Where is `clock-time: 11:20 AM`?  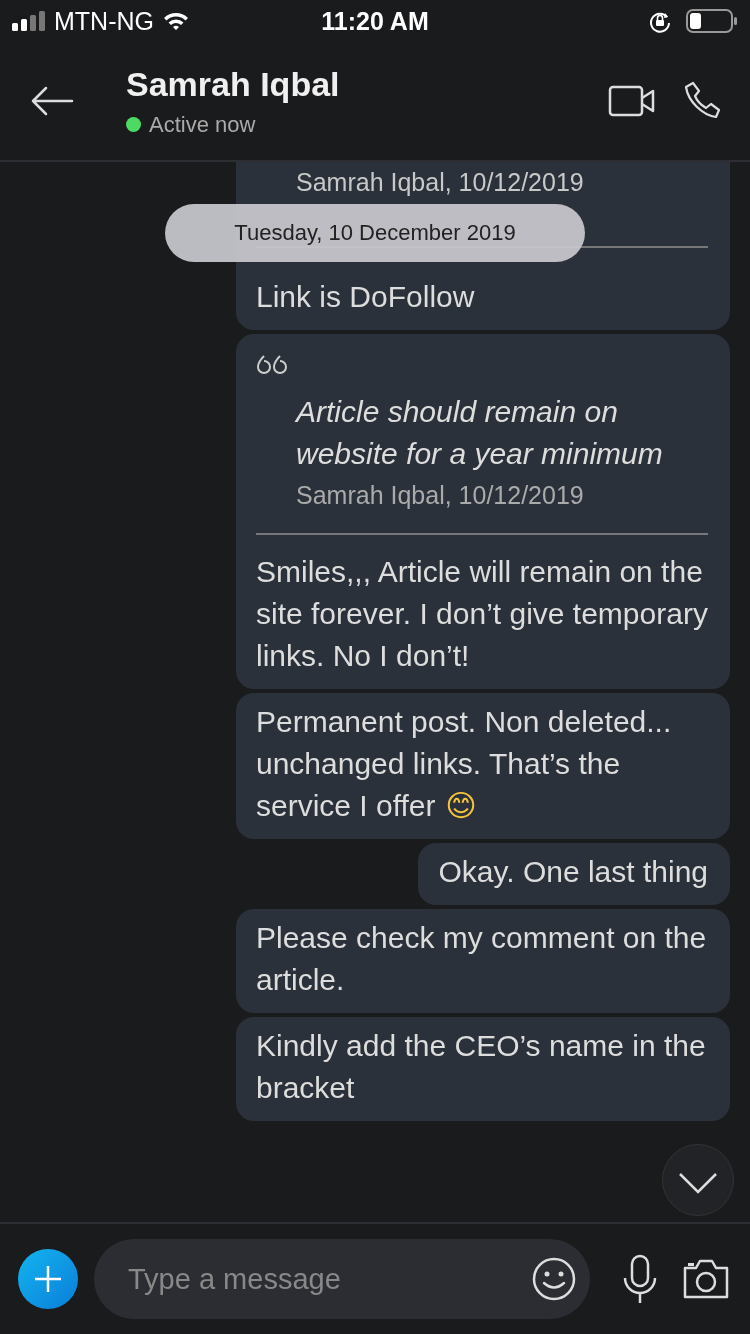
clock-time: 11:20 AM is located at coordinates (375, 21).